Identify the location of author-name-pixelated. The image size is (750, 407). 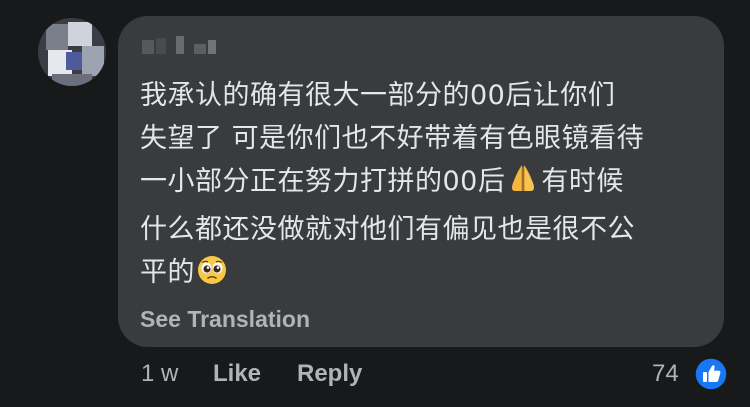
(184, 45).